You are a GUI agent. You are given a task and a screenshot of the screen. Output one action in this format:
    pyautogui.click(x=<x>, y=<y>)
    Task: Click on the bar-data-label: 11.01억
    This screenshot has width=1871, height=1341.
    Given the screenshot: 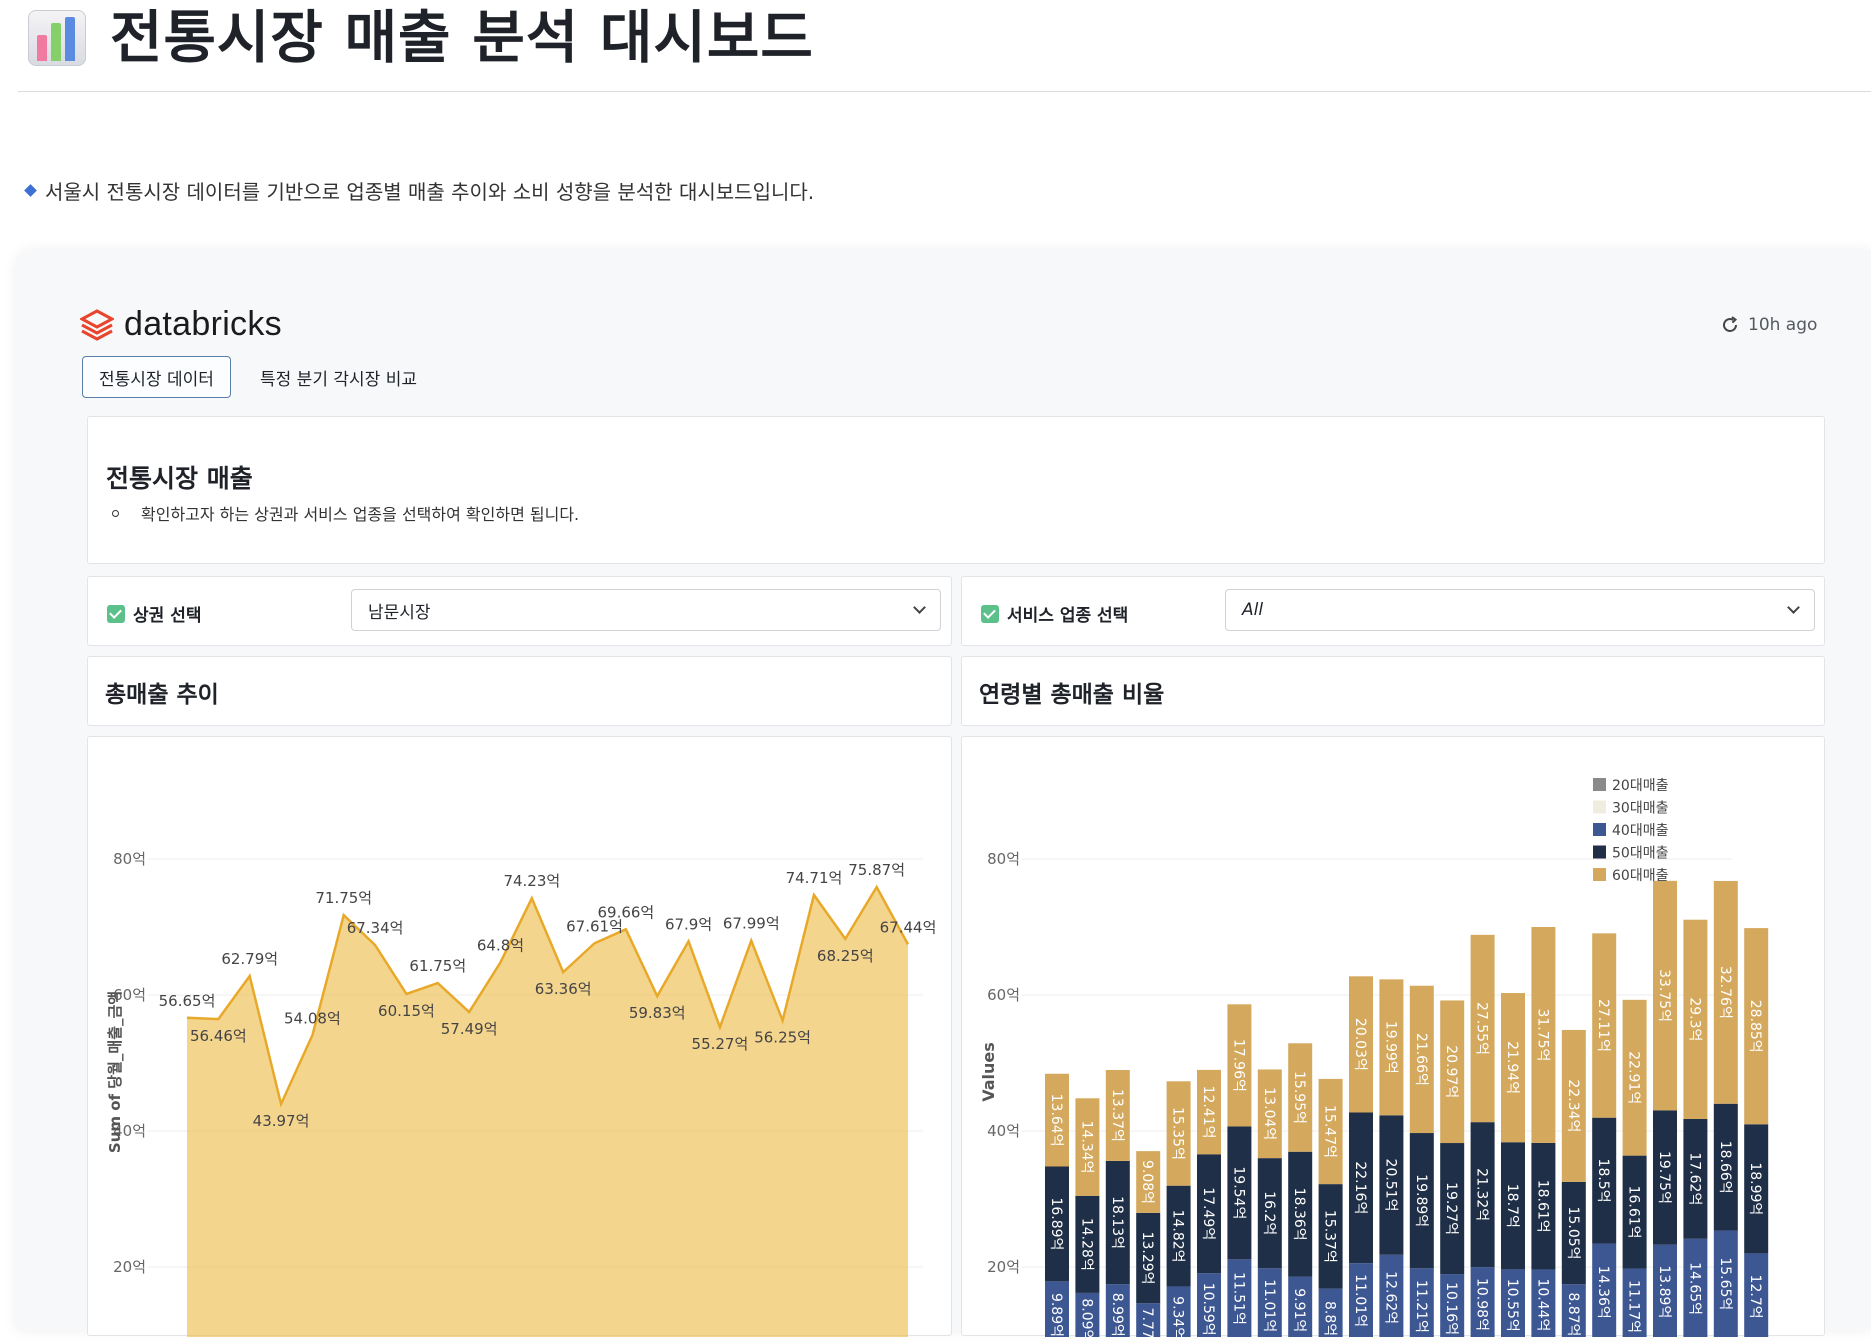 What is the action you would take?
    pyautogui.click(x=1360, y=1300)
    